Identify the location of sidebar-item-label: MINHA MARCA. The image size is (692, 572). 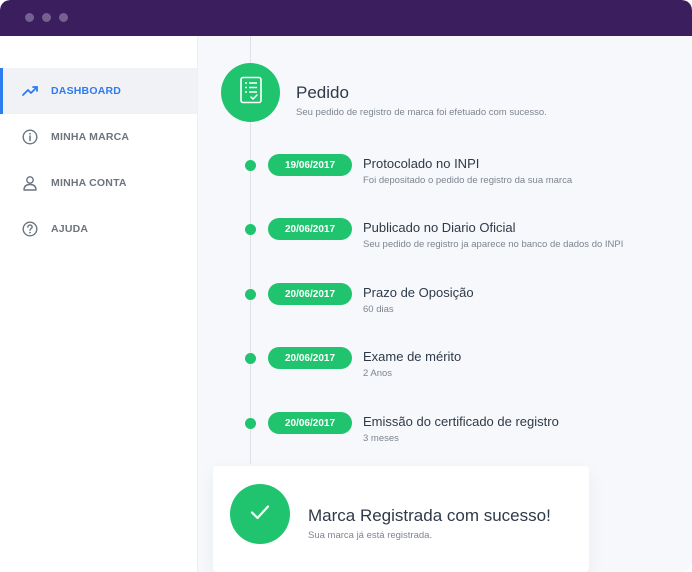
(90, 137).